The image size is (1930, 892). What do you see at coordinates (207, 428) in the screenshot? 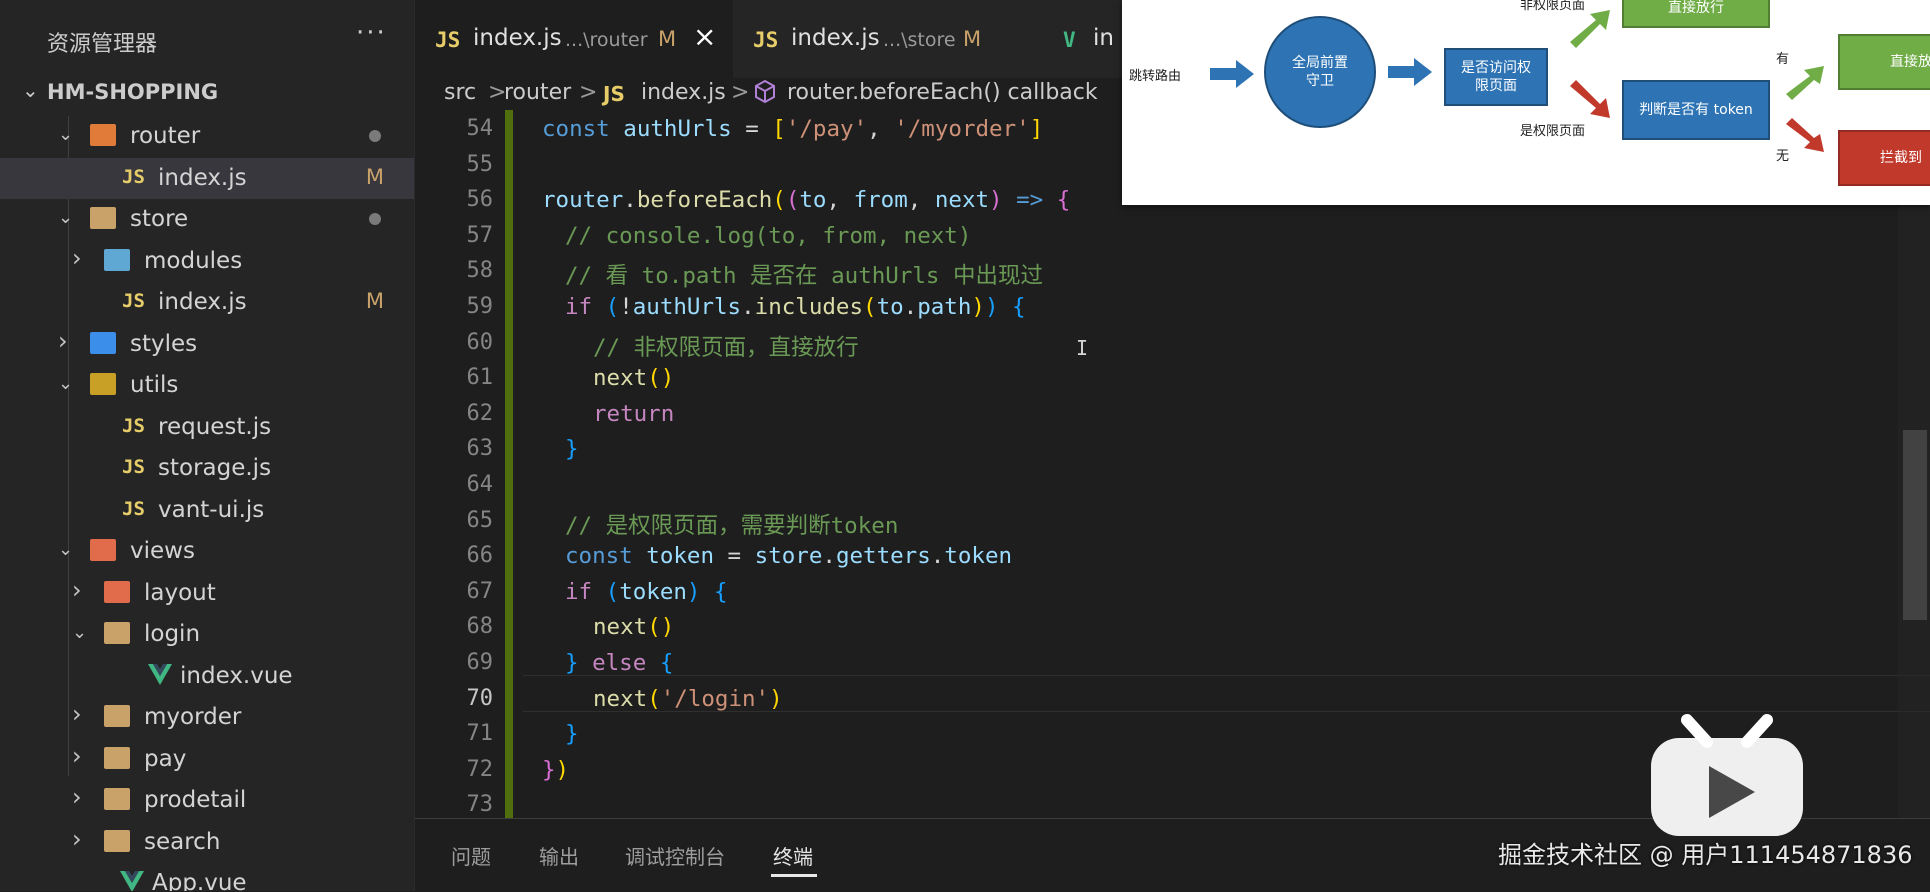
I see `tree-item-request-js: JS request.js` at bounding box center [207, 428].